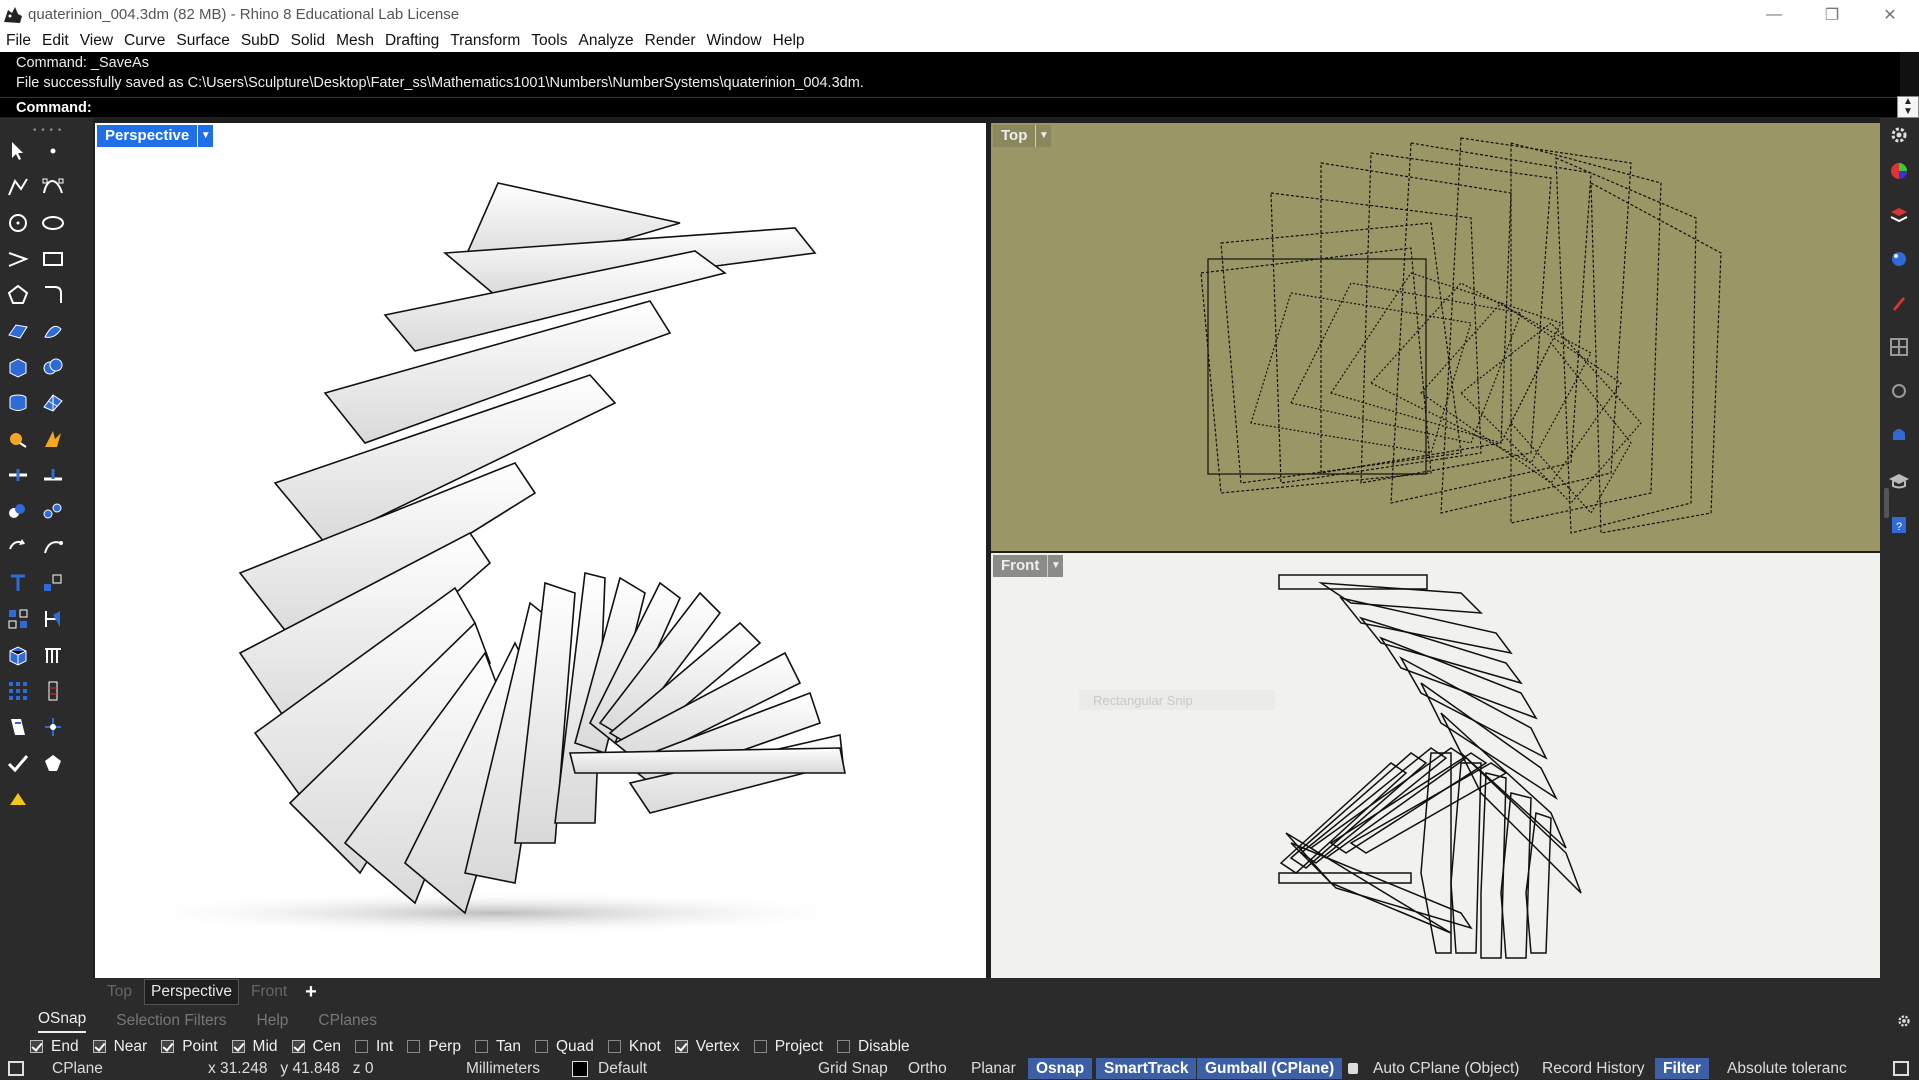 This screenshot has width=1919, height=1080. Describe the element at coordinates (53, 295) in the screenshot. I see `fillet-icon` at that location.